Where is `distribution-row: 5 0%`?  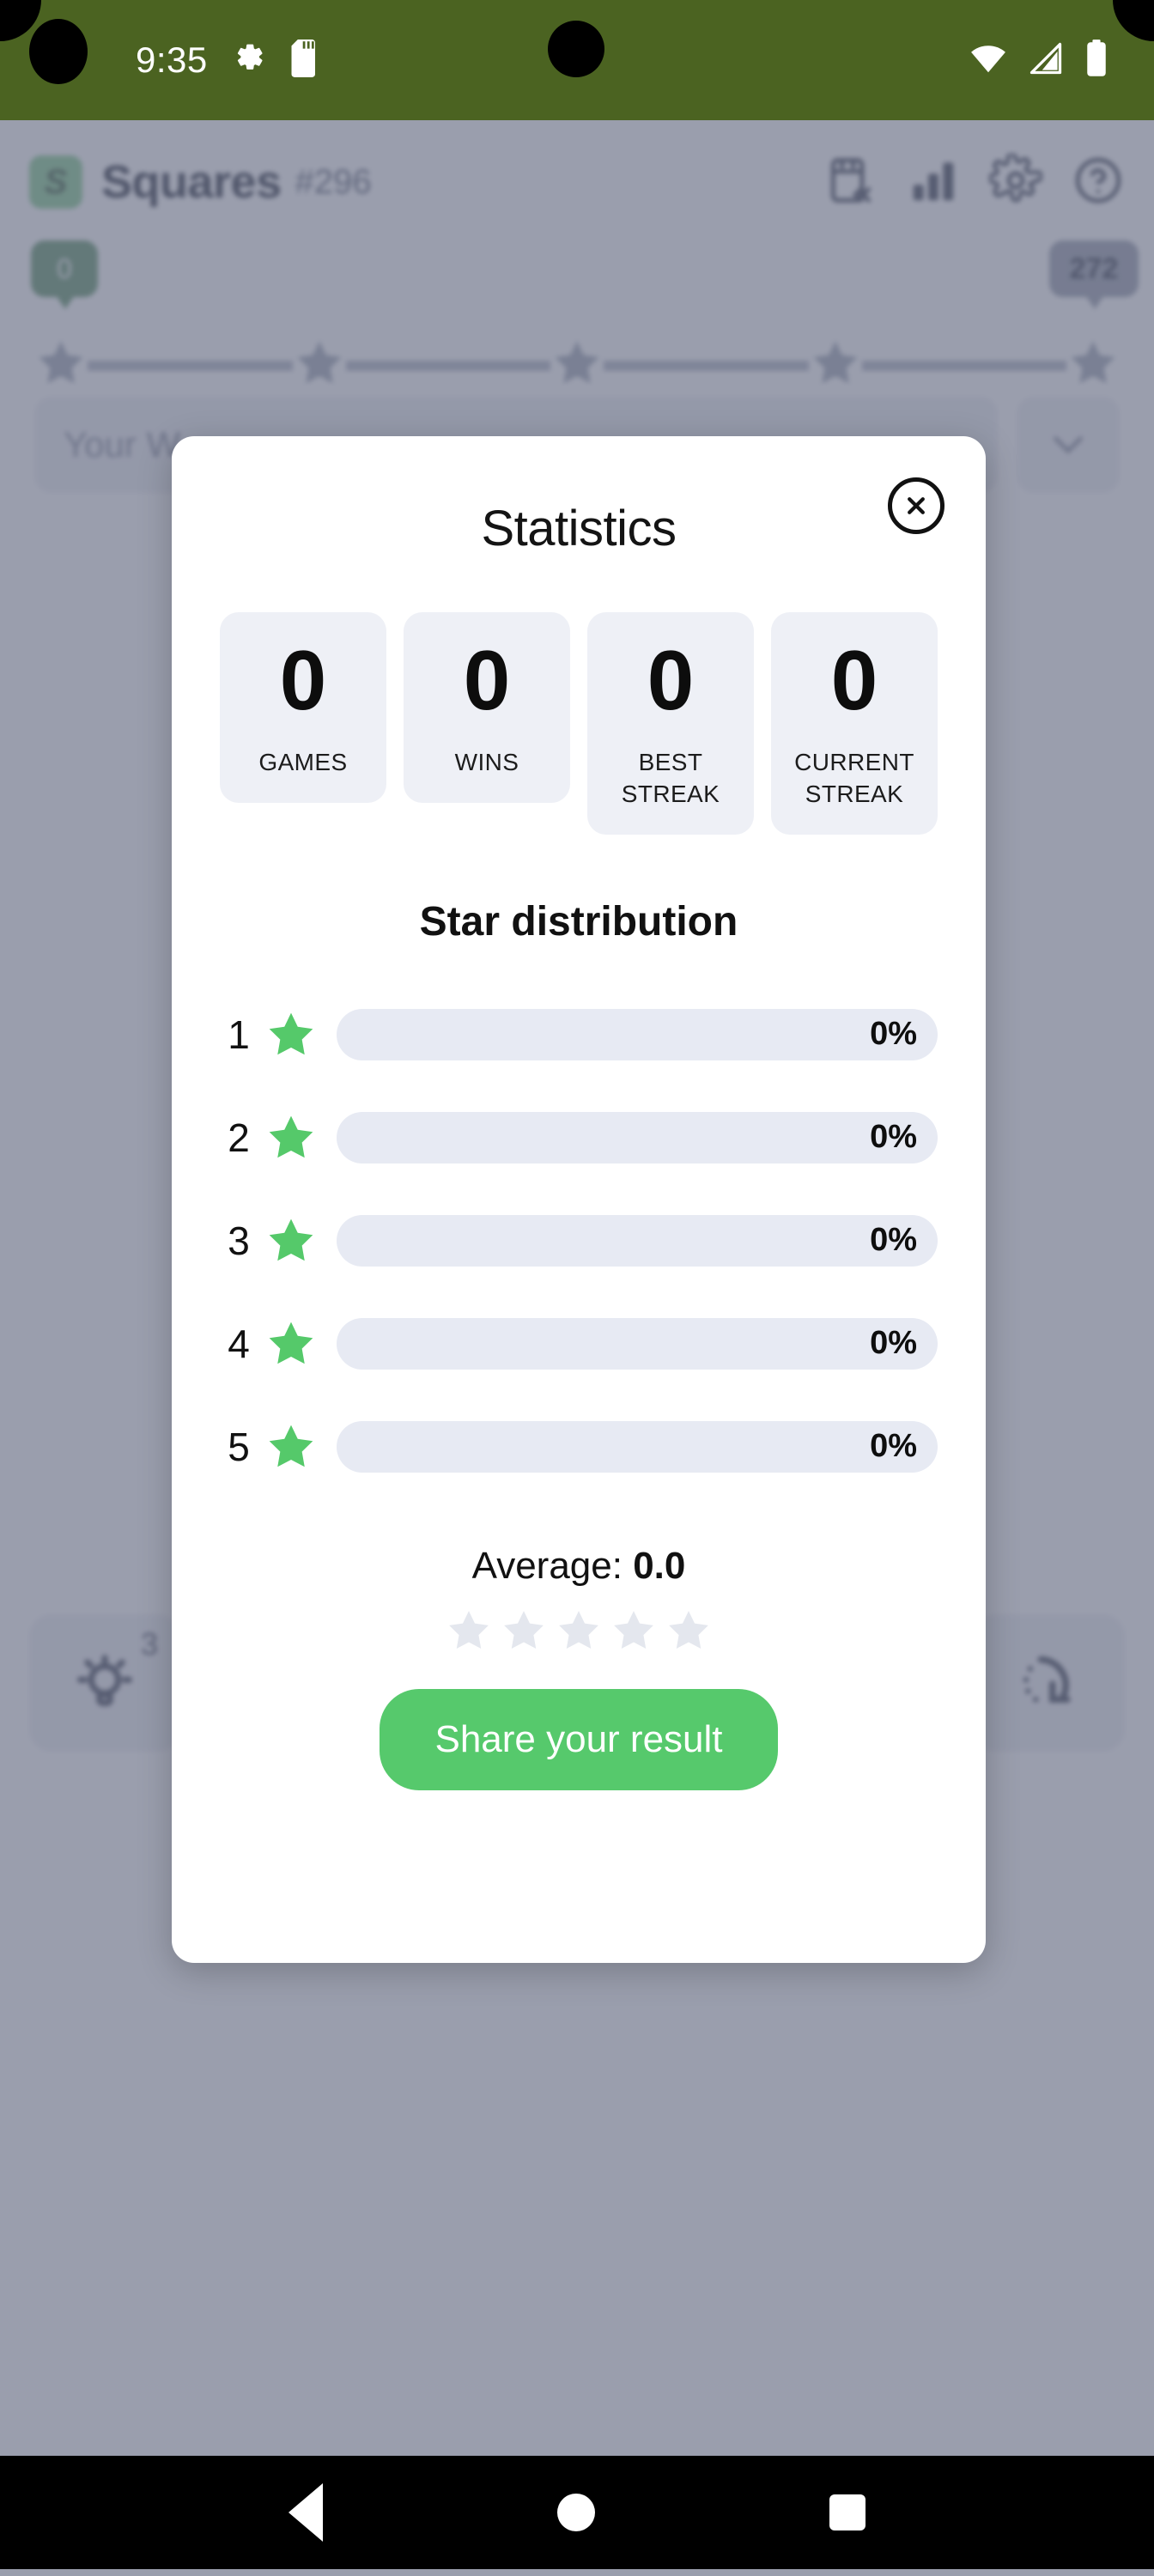
distribution-row: 5 0% is located at coordinates (579, 1447).